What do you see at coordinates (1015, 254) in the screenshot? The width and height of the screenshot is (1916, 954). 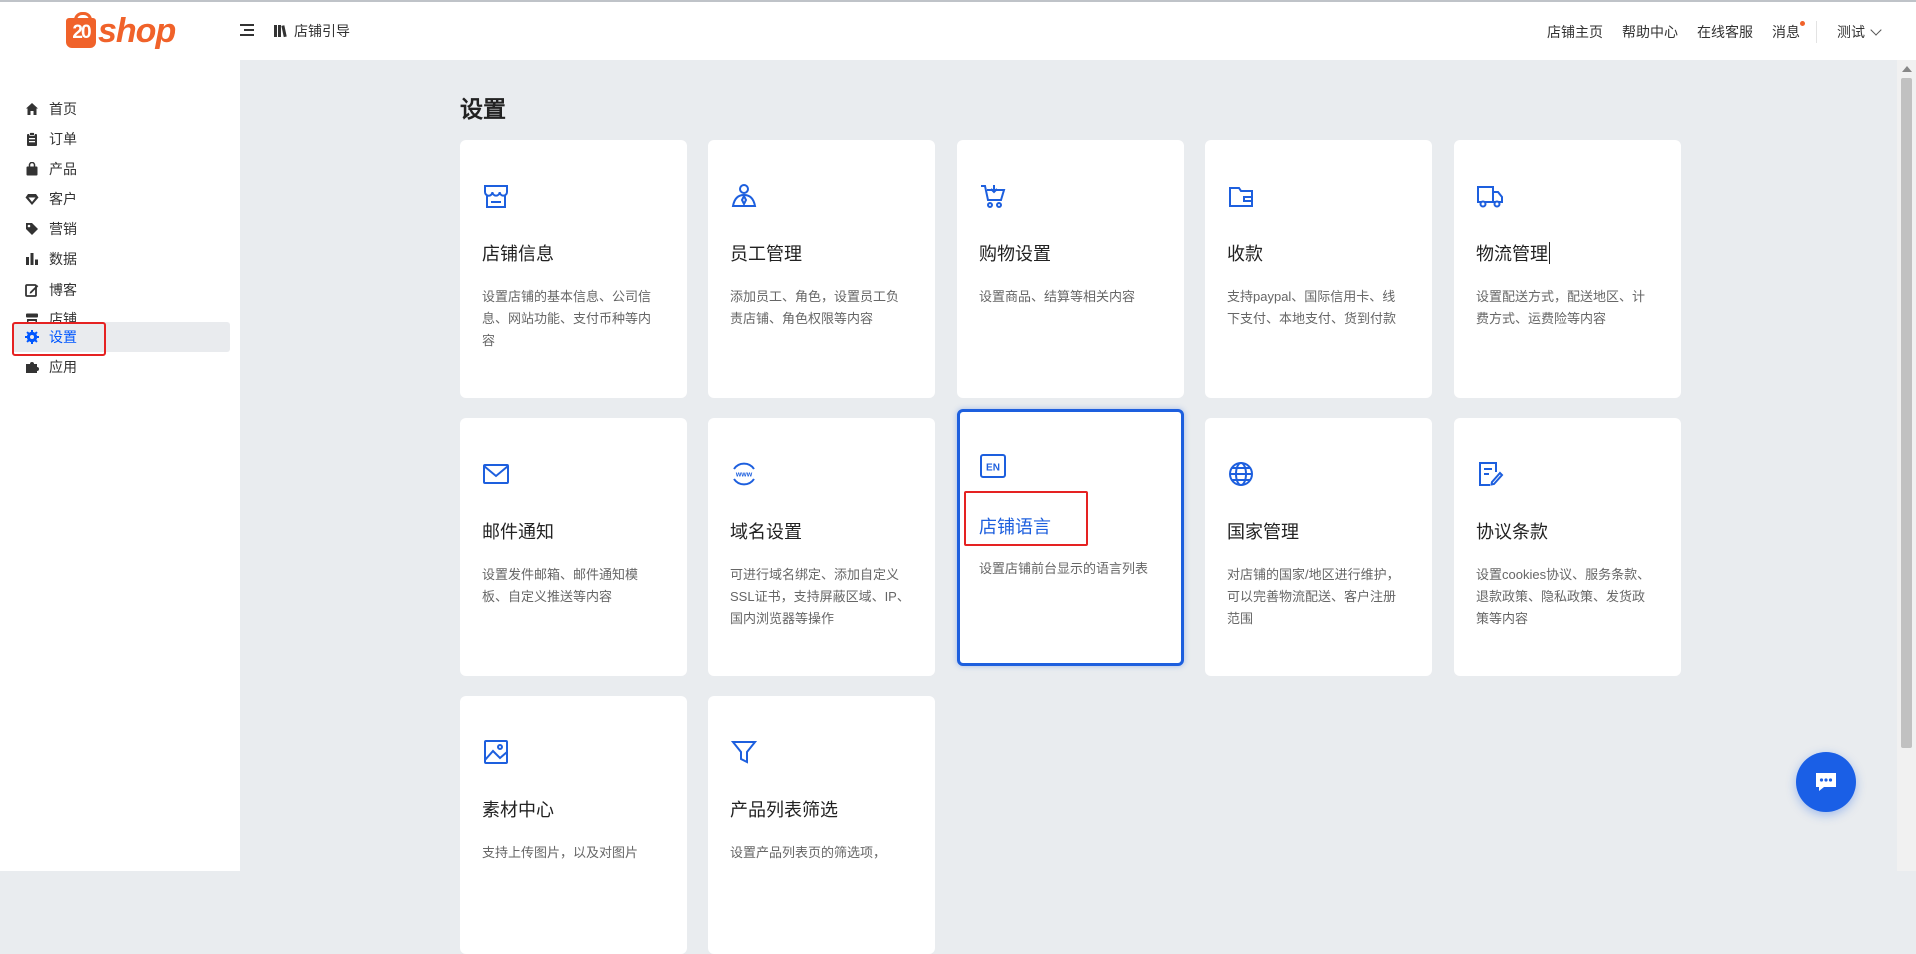 I see `card-title: 购物设置` at bounding box center [1015, 254].